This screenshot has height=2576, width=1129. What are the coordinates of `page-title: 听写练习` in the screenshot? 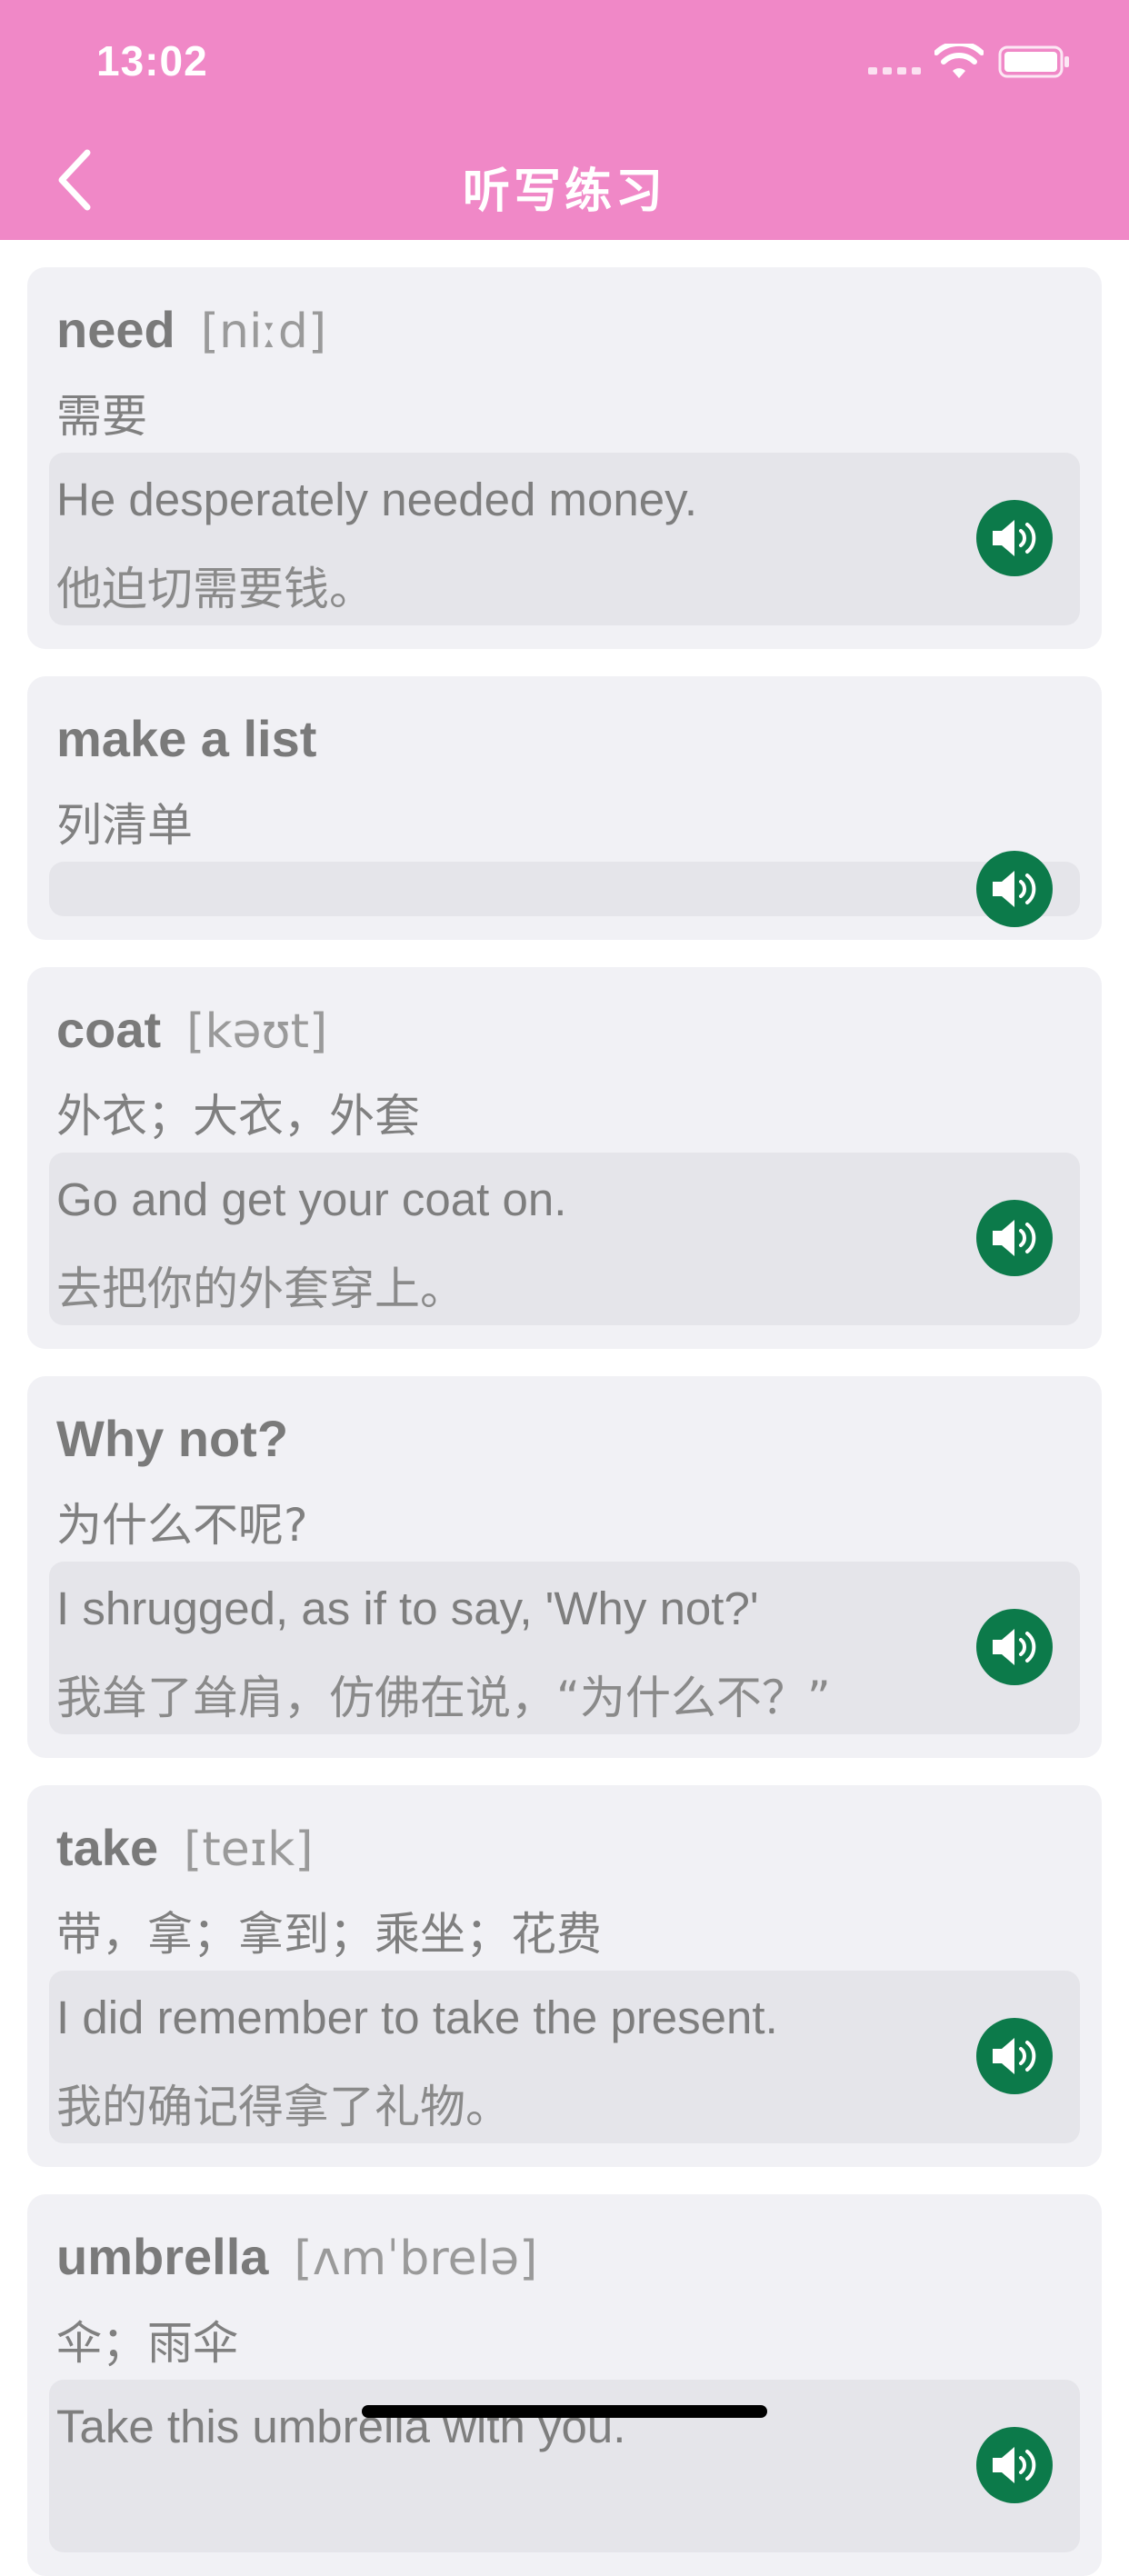 It's located at (564, 191).